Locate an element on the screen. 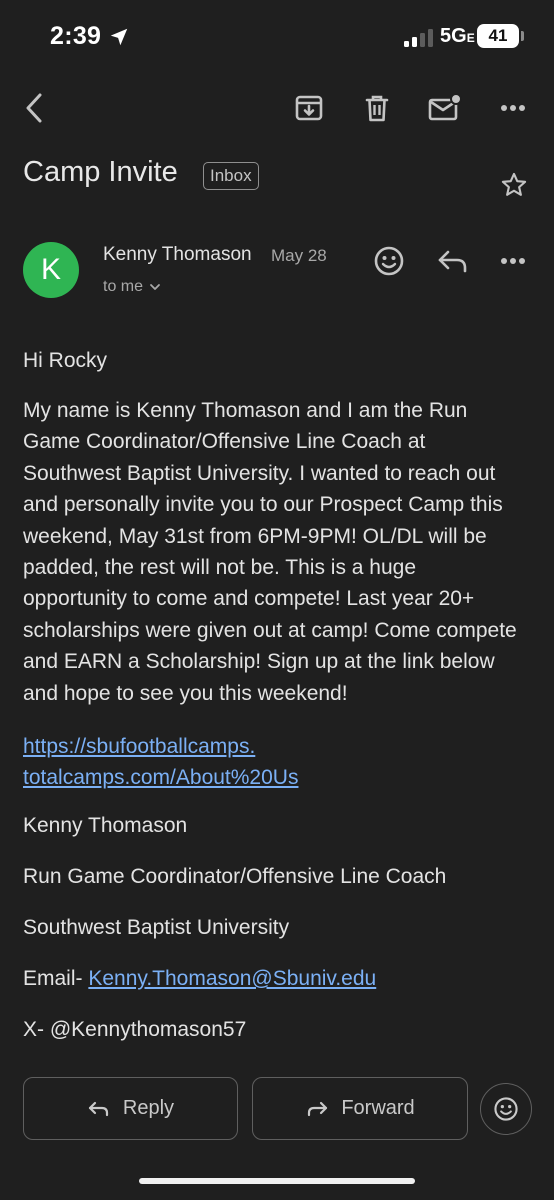 The height and width of the screenshot is (1200, 554). back-arrow-icon is located at coordinates (34, 108).